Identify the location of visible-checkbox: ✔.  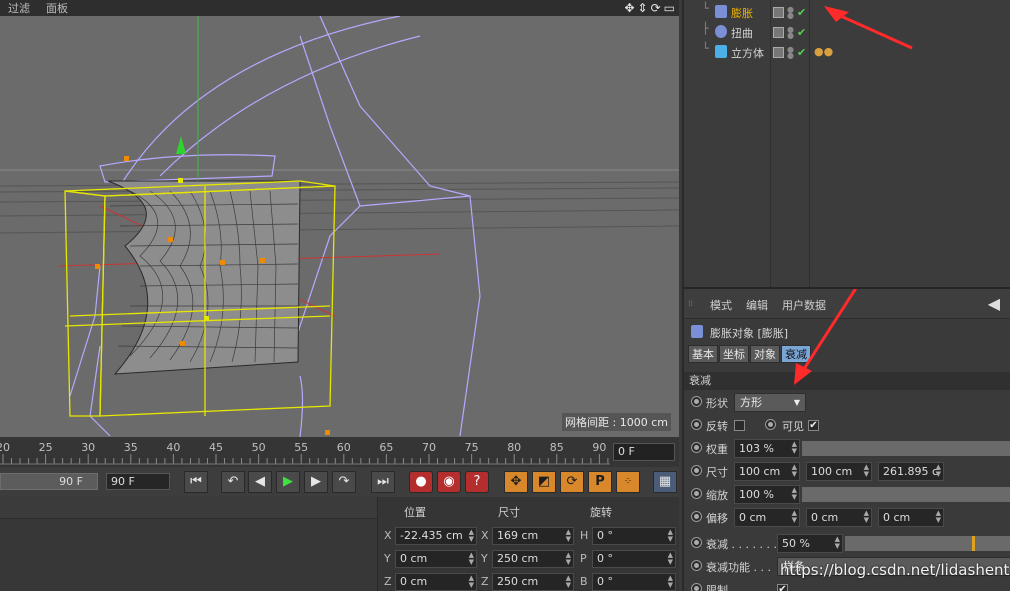
(813, 425).